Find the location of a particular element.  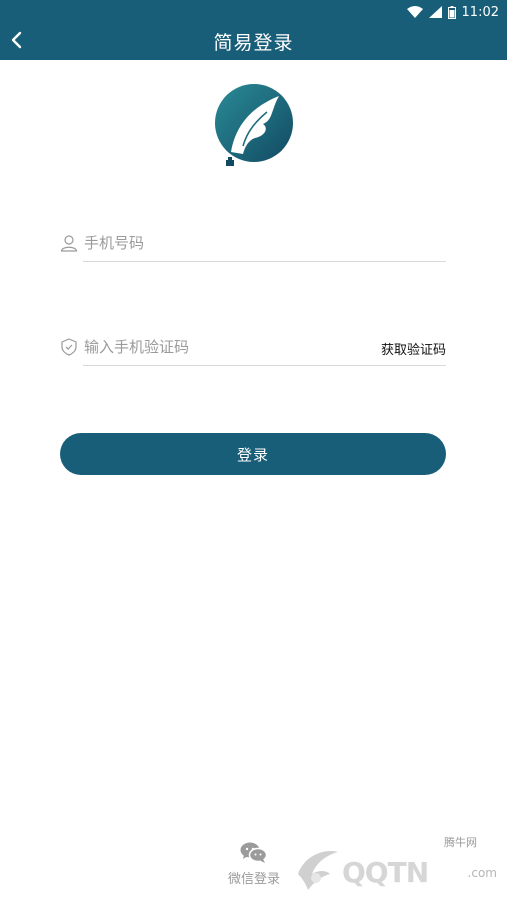

shield-check-icon is located at coordinates (69, 347).